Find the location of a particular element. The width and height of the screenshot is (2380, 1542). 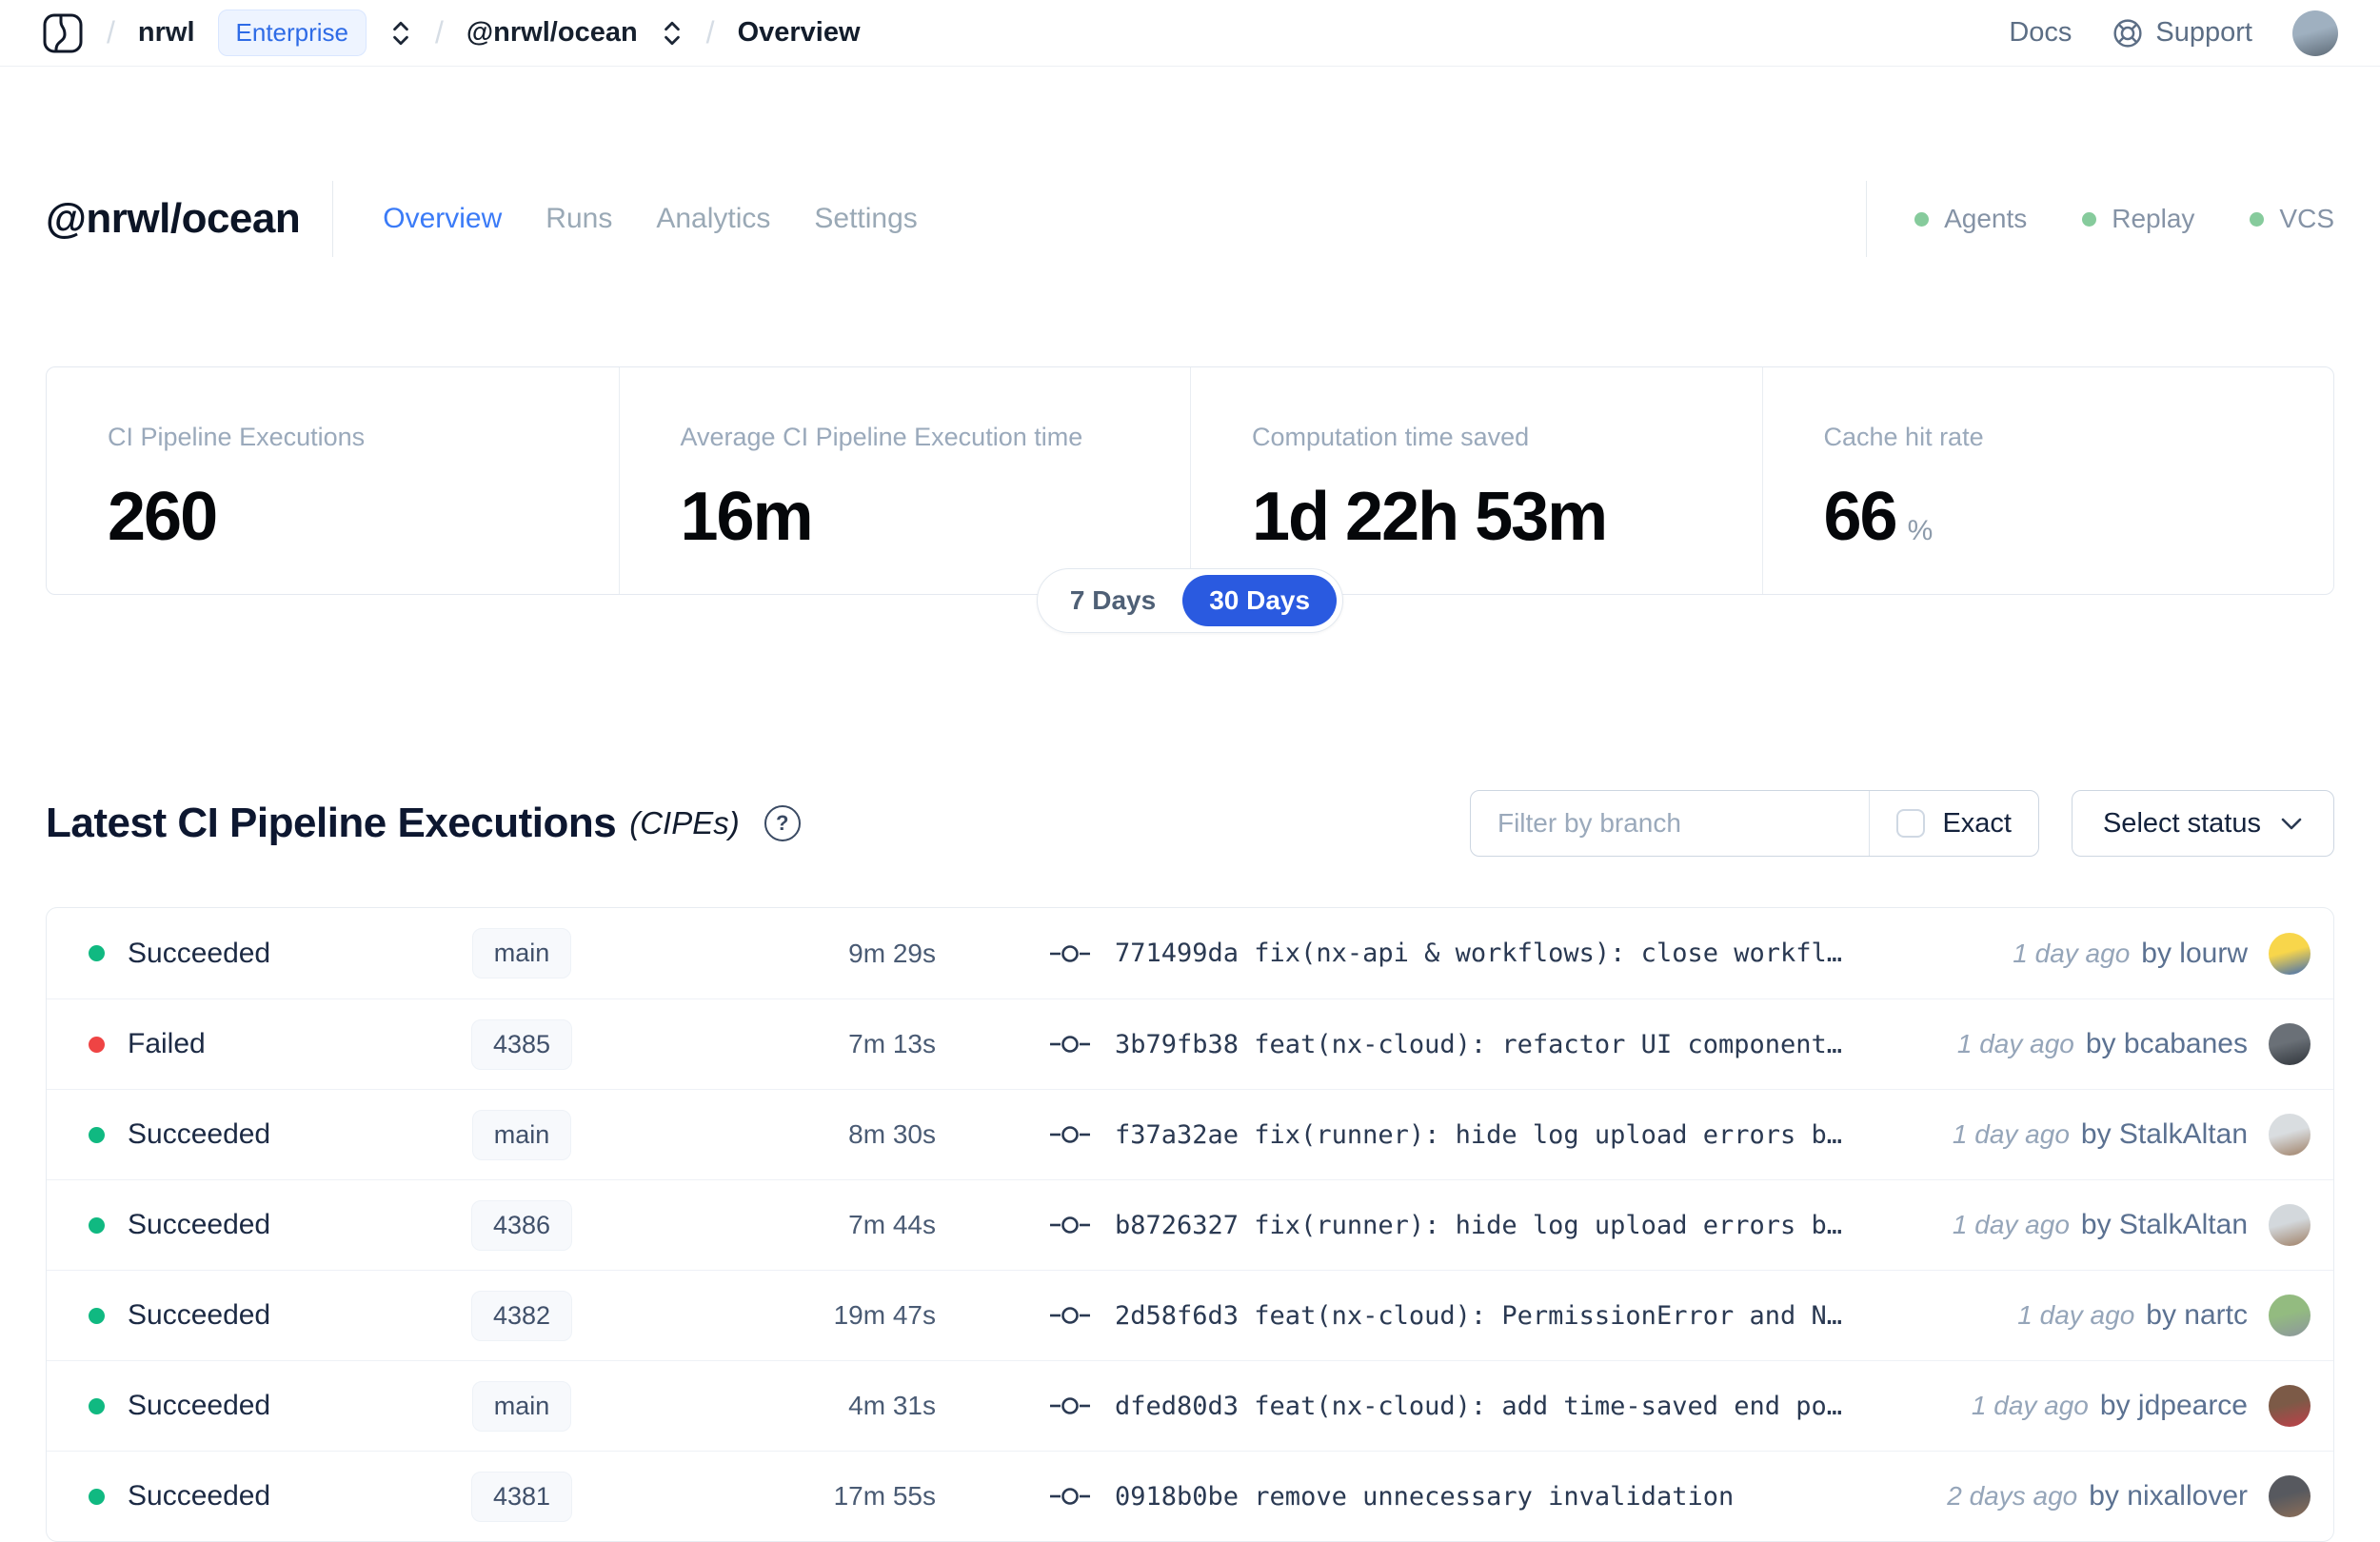

feature-vcs: VCS is located at coordinates (2292, 219).